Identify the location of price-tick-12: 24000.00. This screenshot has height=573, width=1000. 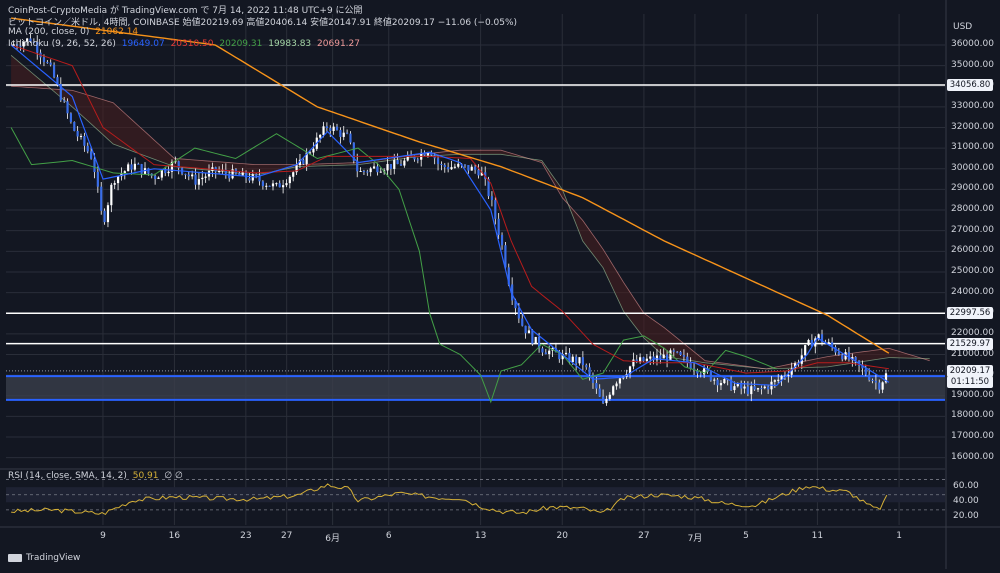
(972, 291).